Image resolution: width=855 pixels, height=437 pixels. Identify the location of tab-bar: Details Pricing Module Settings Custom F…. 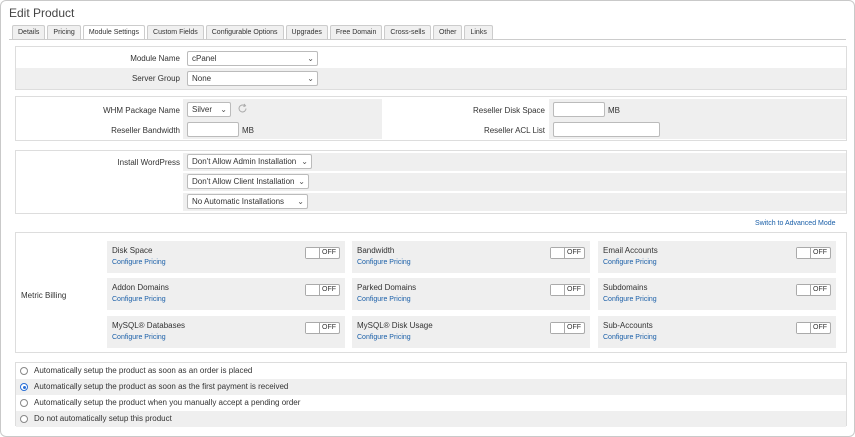
(252, 32).